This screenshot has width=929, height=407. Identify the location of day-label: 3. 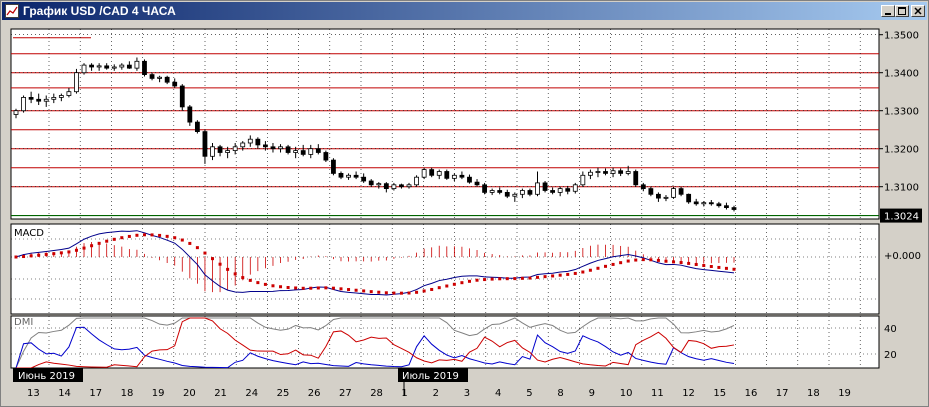
(467, 393).